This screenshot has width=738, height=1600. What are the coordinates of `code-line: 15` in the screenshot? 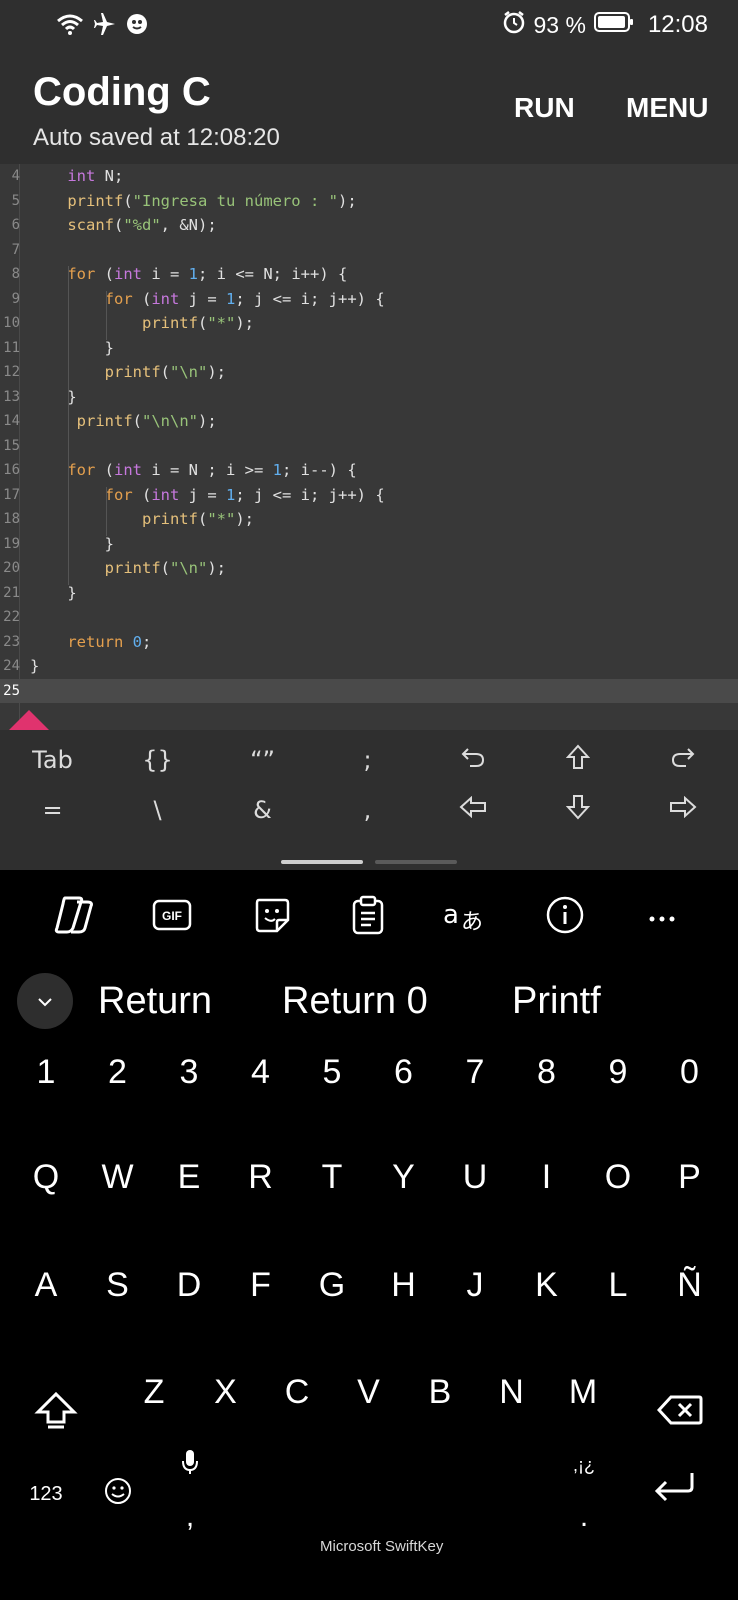 It's located at (369, 446).